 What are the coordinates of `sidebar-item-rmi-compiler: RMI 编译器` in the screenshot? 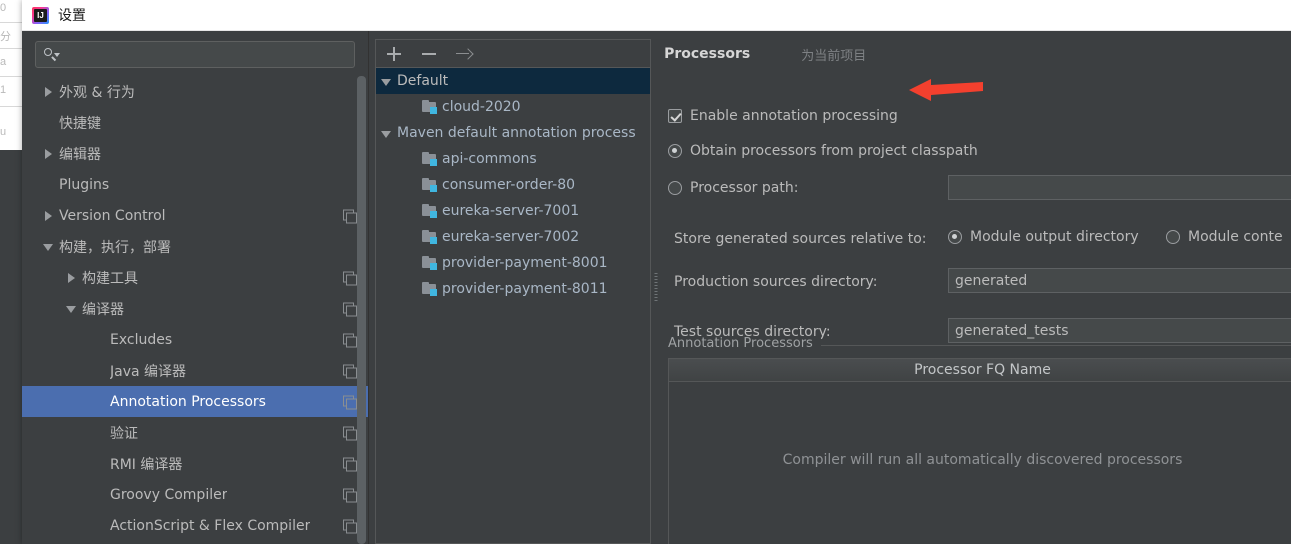 It's located at (195, 463).